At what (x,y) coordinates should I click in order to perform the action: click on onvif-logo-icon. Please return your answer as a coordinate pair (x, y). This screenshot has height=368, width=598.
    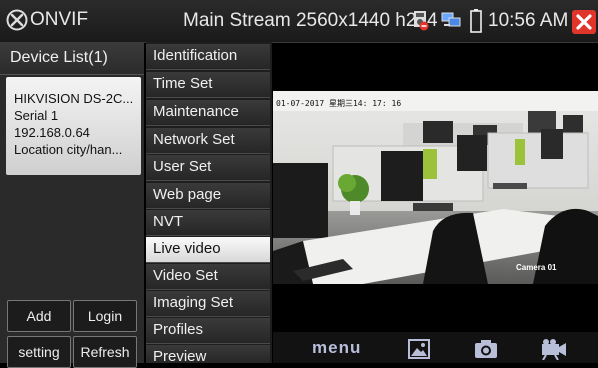
    Looking at the image, I should click on (17, 20).